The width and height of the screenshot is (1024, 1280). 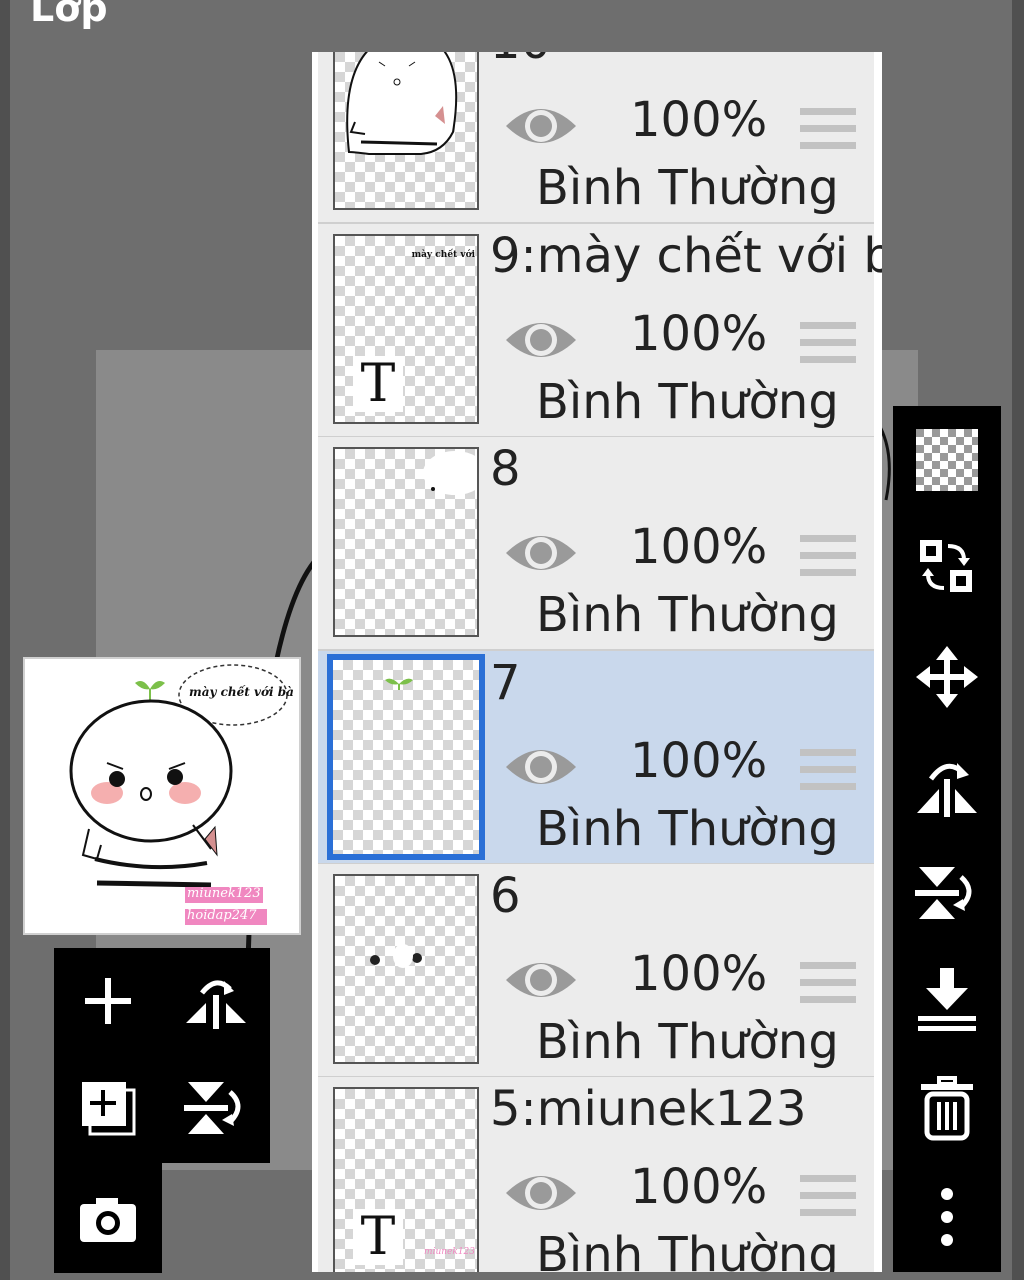 I want to click on left-edge, so click(x=5, y=640).